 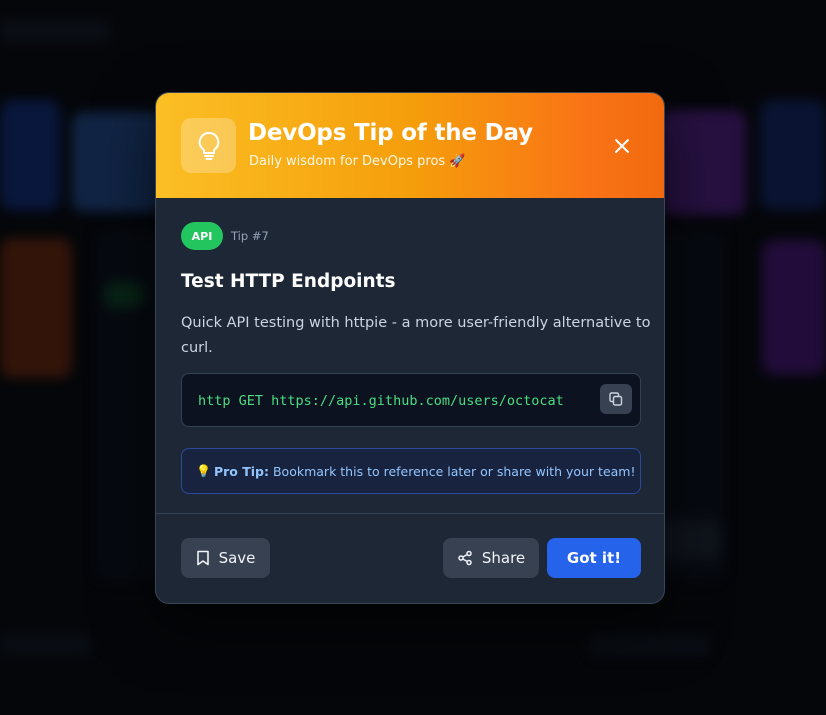 I want to click on lightbulb-icon-container, so click(x=208, y=145).